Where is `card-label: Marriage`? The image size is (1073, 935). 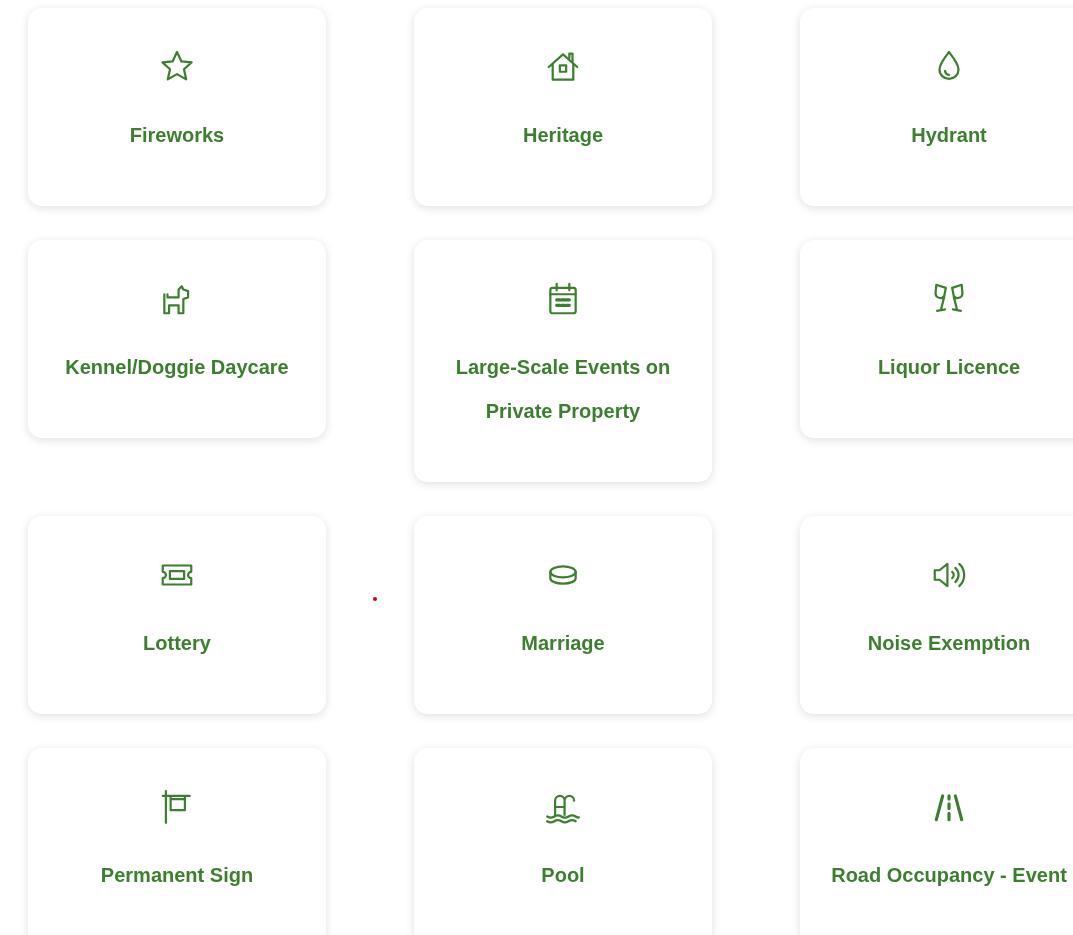 card-label: Marriage is located at coordinates (563, 643).